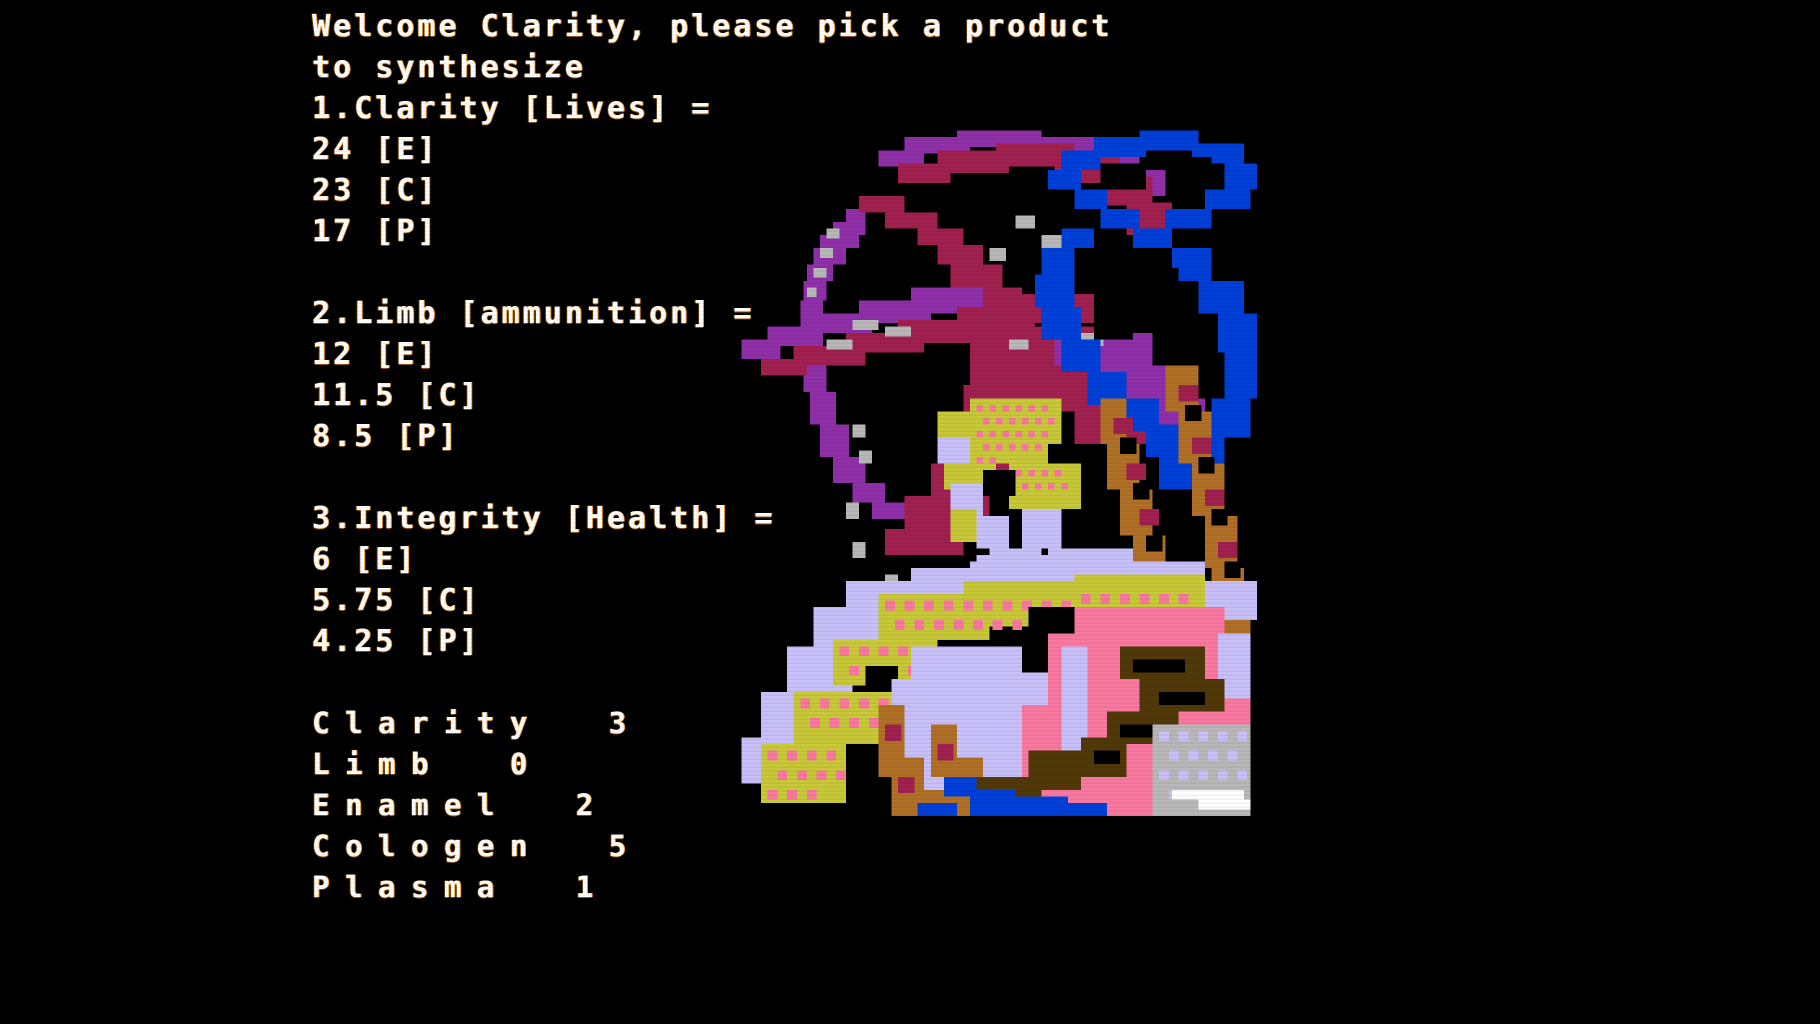 This screenshot has width=1820, height=1024. What do you see at coordinates (692, 313) in the screenshot?
I see `product-2-title: 2.Limb [ammunition] =` at bounding box center [692, 313].